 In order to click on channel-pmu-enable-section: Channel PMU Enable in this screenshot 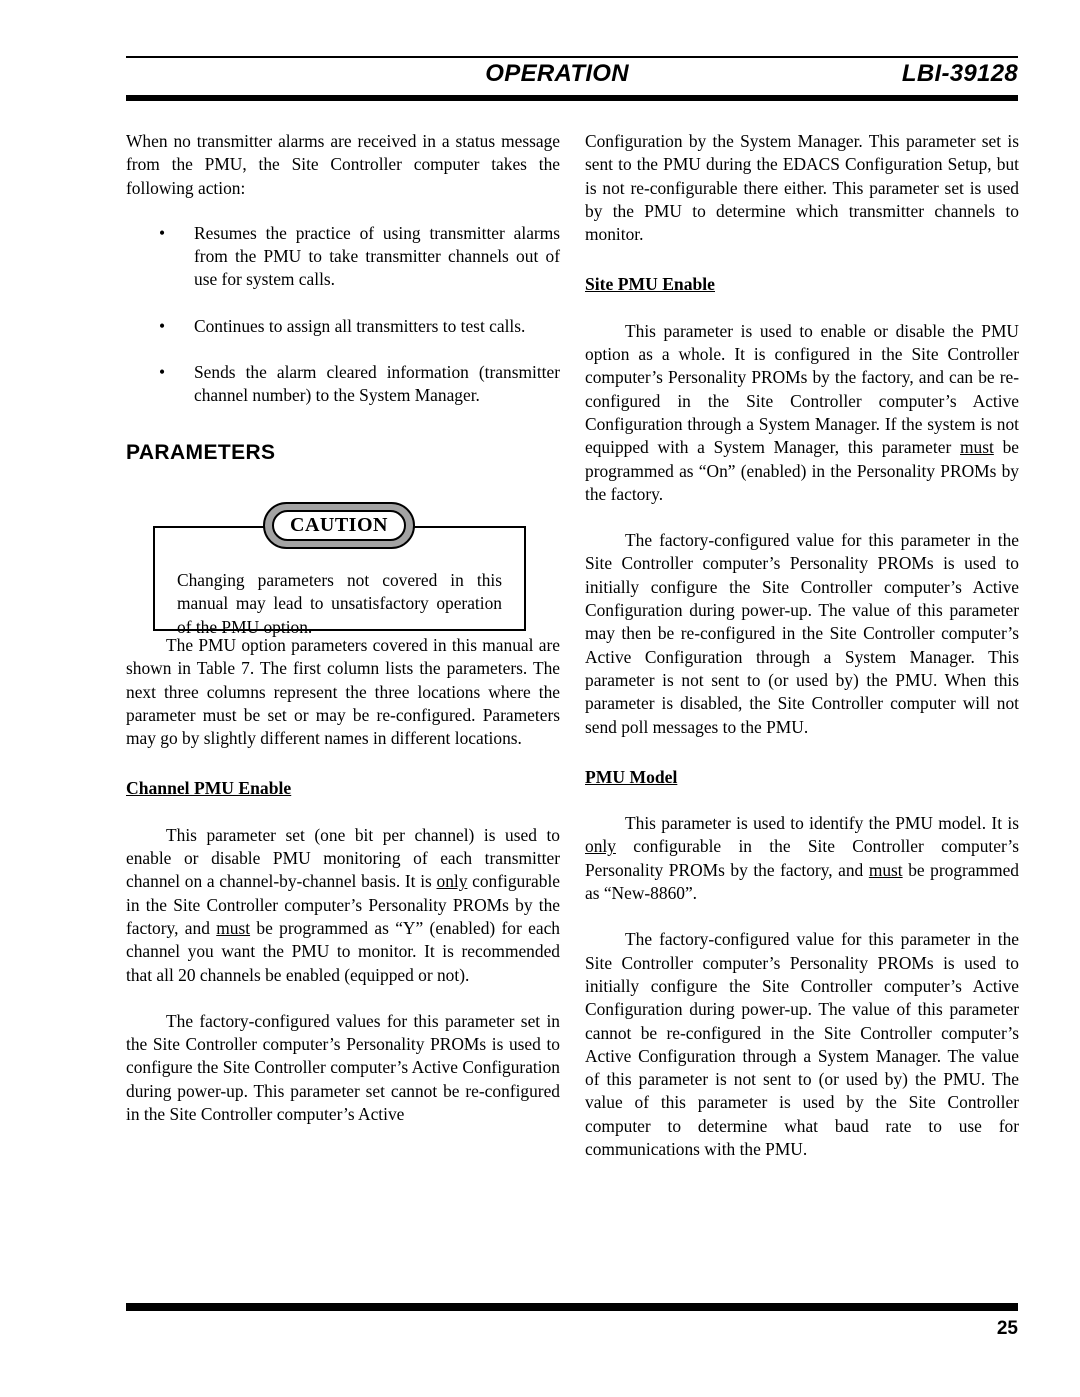, I will do `click(343, 788)`.